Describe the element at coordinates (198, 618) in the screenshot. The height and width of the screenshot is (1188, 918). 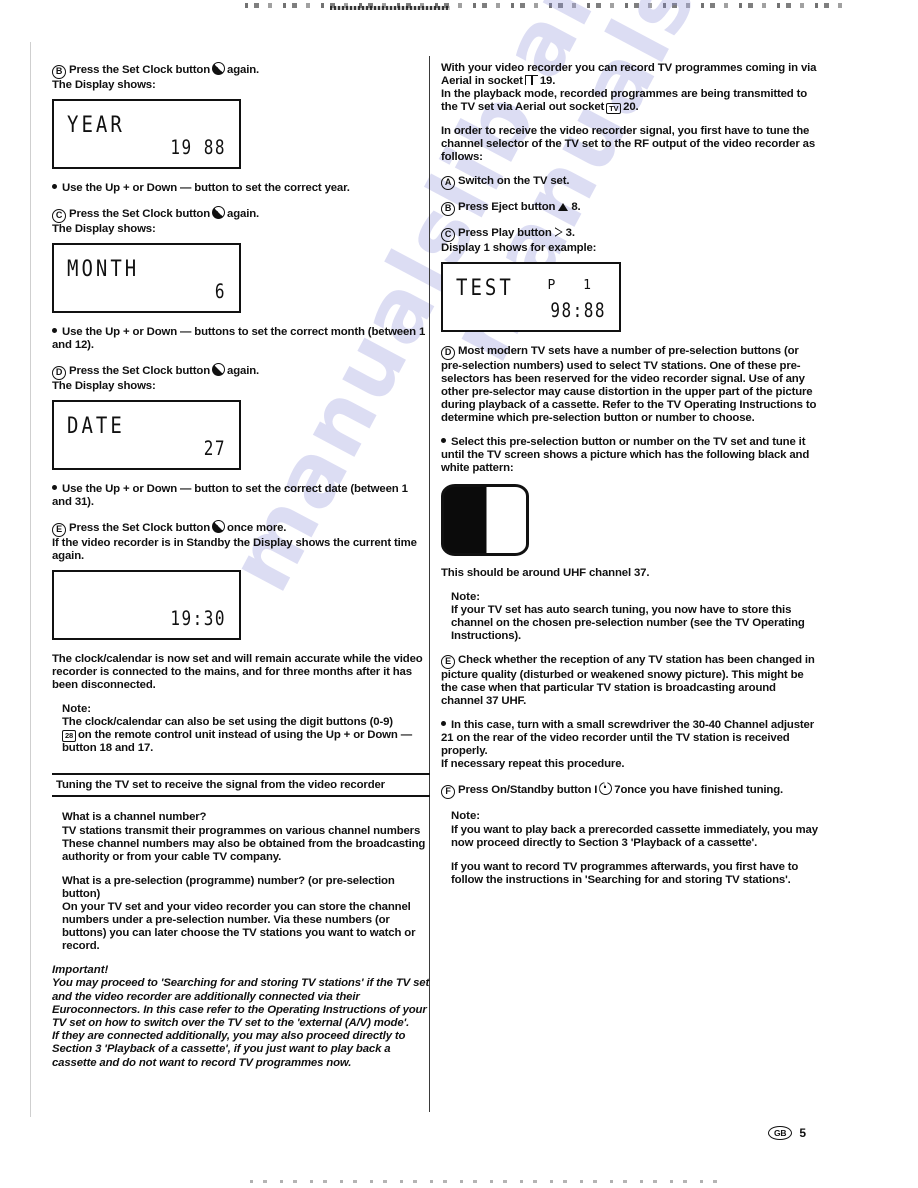
I see `lcd-time-value: 19:30` at that location.